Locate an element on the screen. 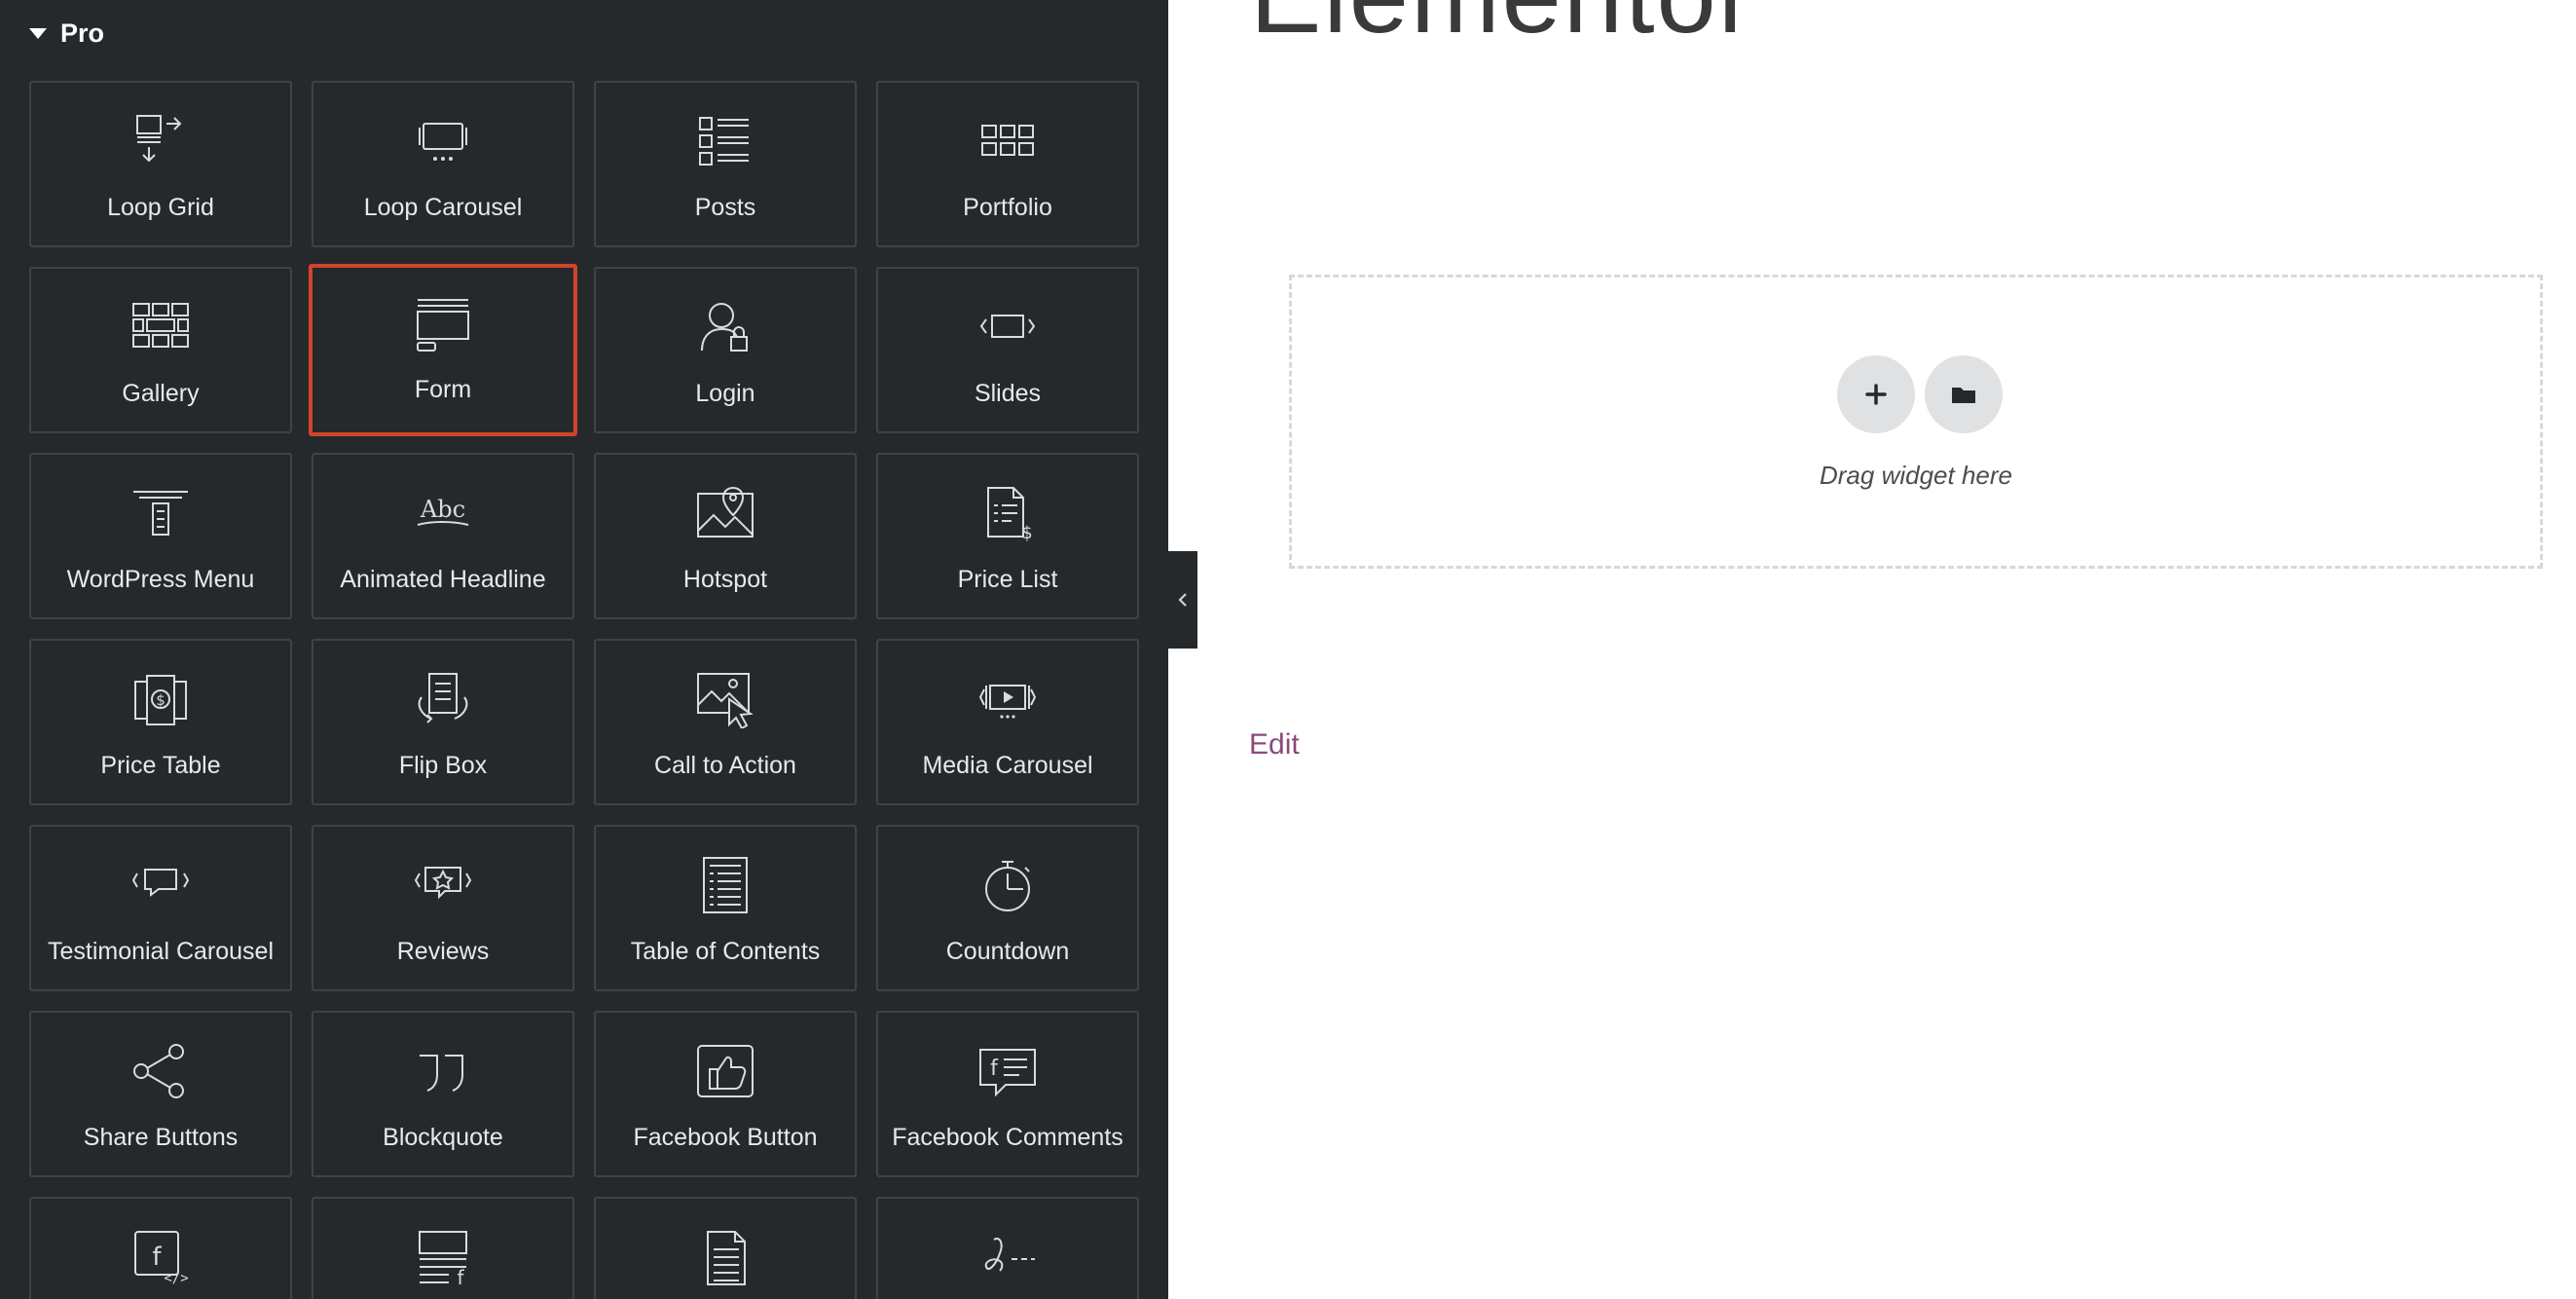 The width and height of the screenshot is (2576, 1299). folder-icon is located at coordinates (1963, 395).